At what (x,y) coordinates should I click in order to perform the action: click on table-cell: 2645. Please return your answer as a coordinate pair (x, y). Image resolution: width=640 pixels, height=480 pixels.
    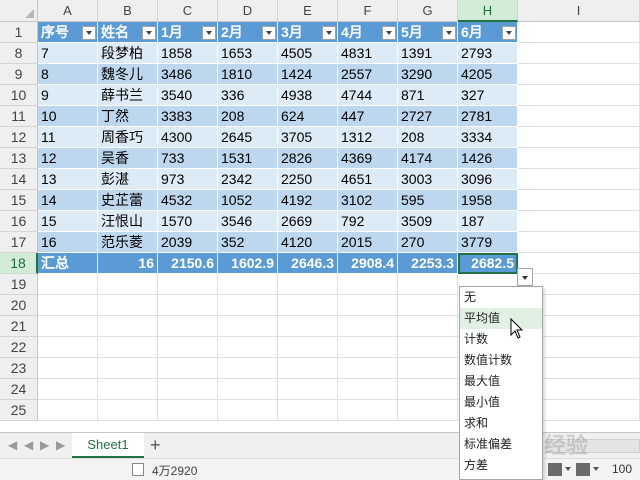
    Looking at the image, I should click on (248, 137).